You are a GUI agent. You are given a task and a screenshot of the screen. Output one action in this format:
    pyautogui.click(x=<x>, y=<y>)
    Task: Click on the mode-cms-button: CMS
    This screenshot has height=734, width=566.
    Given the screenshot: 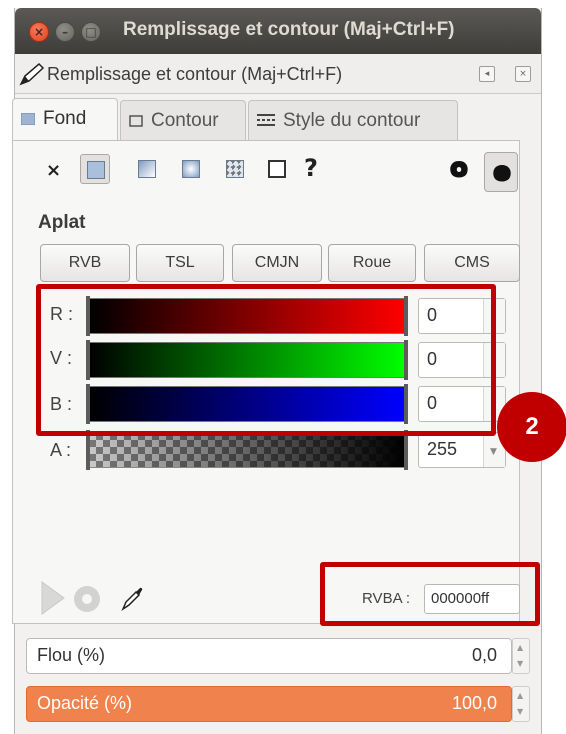 What is the action you would take?
    pyautogui.click(x=472, y=263)
    